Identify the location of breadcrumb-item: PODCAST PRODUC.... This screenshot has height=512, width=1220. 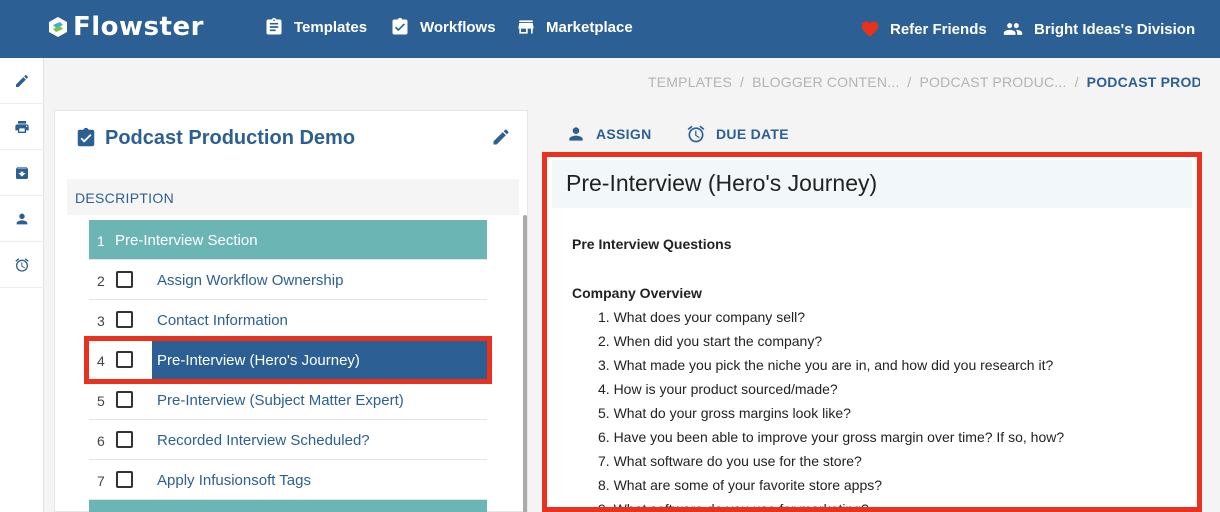
(993, 82).